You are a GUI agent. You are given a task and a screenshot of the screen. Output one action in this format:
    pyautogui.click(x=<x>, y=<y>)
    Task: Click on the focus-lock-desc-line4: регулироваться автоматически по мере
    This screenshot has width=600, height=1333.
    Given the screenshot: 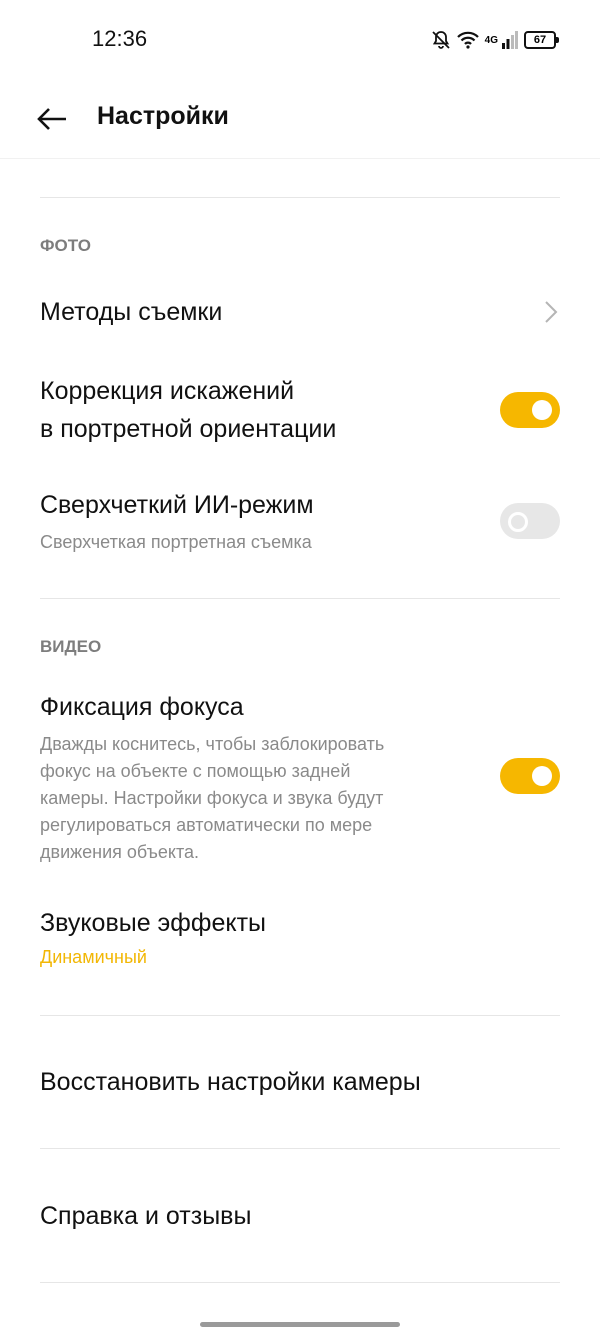 What is the action you would take?
    pyautogui.click(x=206, y=825)
    